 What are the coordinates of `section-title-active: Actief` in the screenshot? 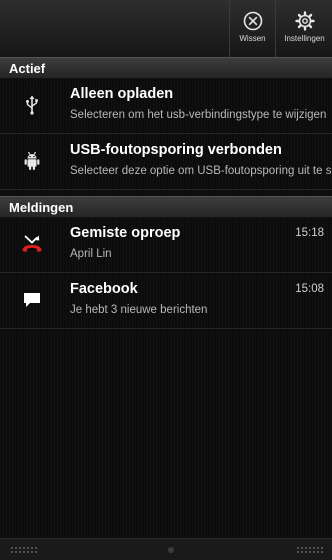 It's located at (27, 68).